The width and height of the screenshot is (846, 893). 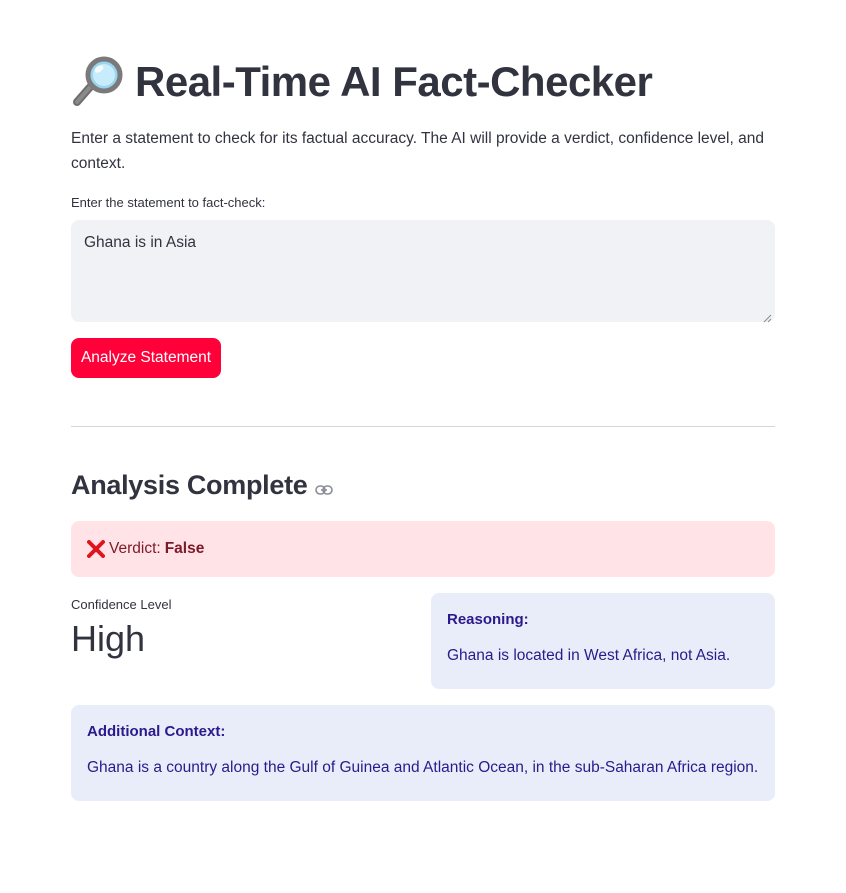 What do you see at coordinates (184, 548) in the screenshot?
I see `verdict-value: False` at bounding box center [184, 548].